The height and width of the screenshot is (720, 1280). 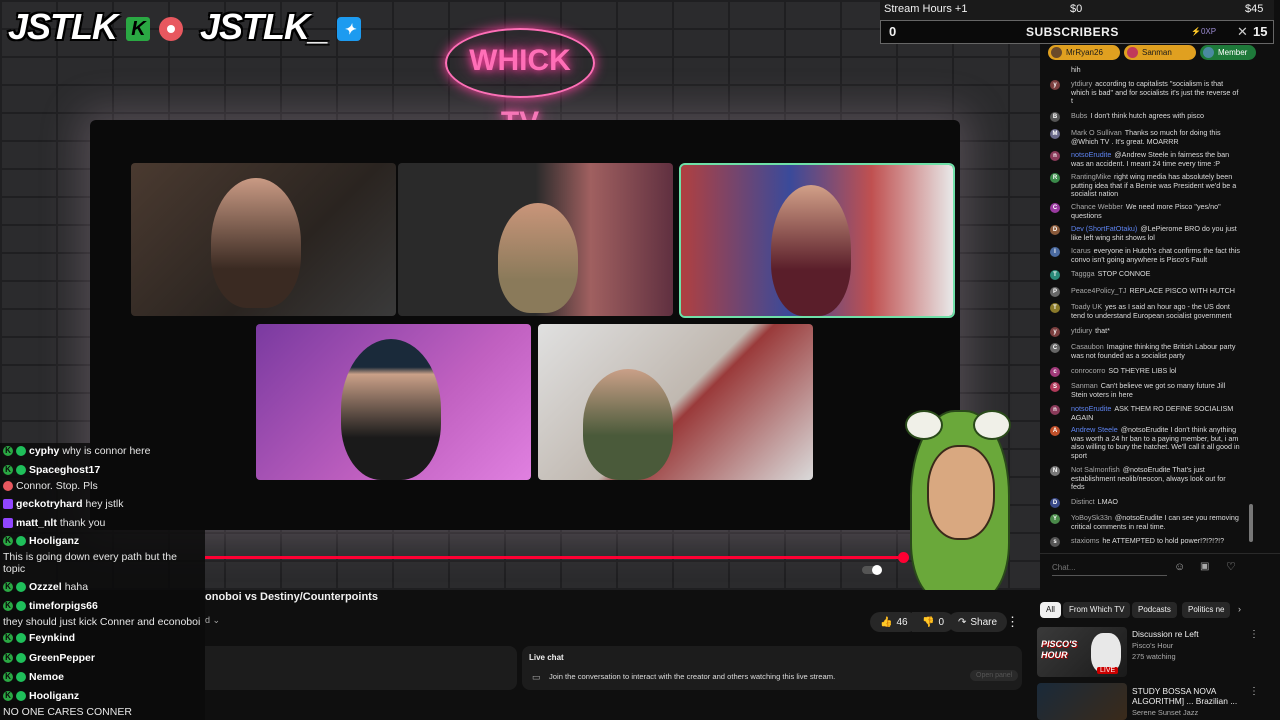 I want to click on chip-2: Podcasts, so click(x=1154, y=610).